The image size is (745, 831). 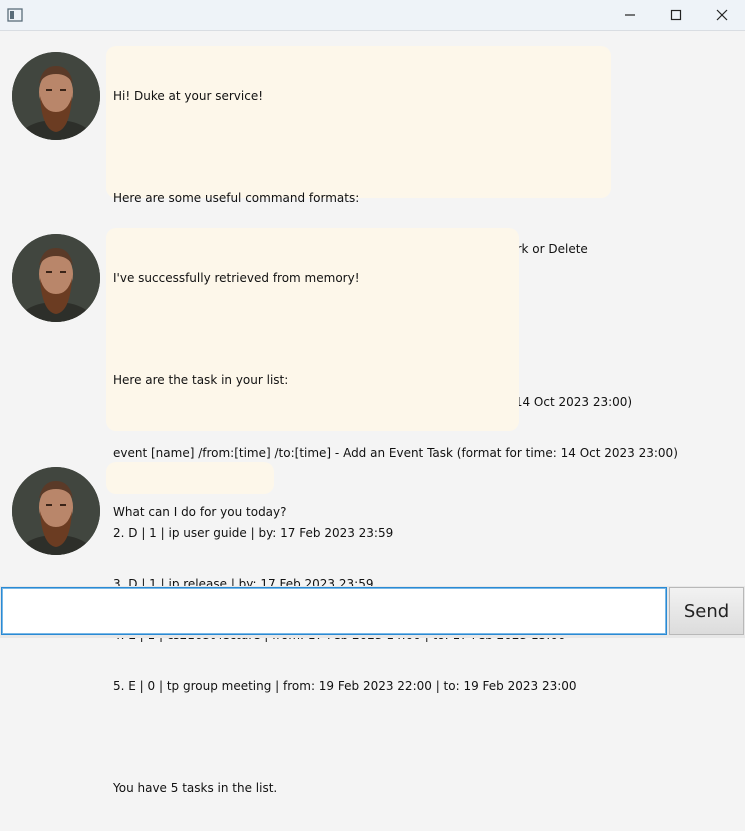 What do you see at coordinates (196, 490) in the screenshot?
I see `duke-message-bubble: What can I do for you today?` at bounding box center [196, 490].